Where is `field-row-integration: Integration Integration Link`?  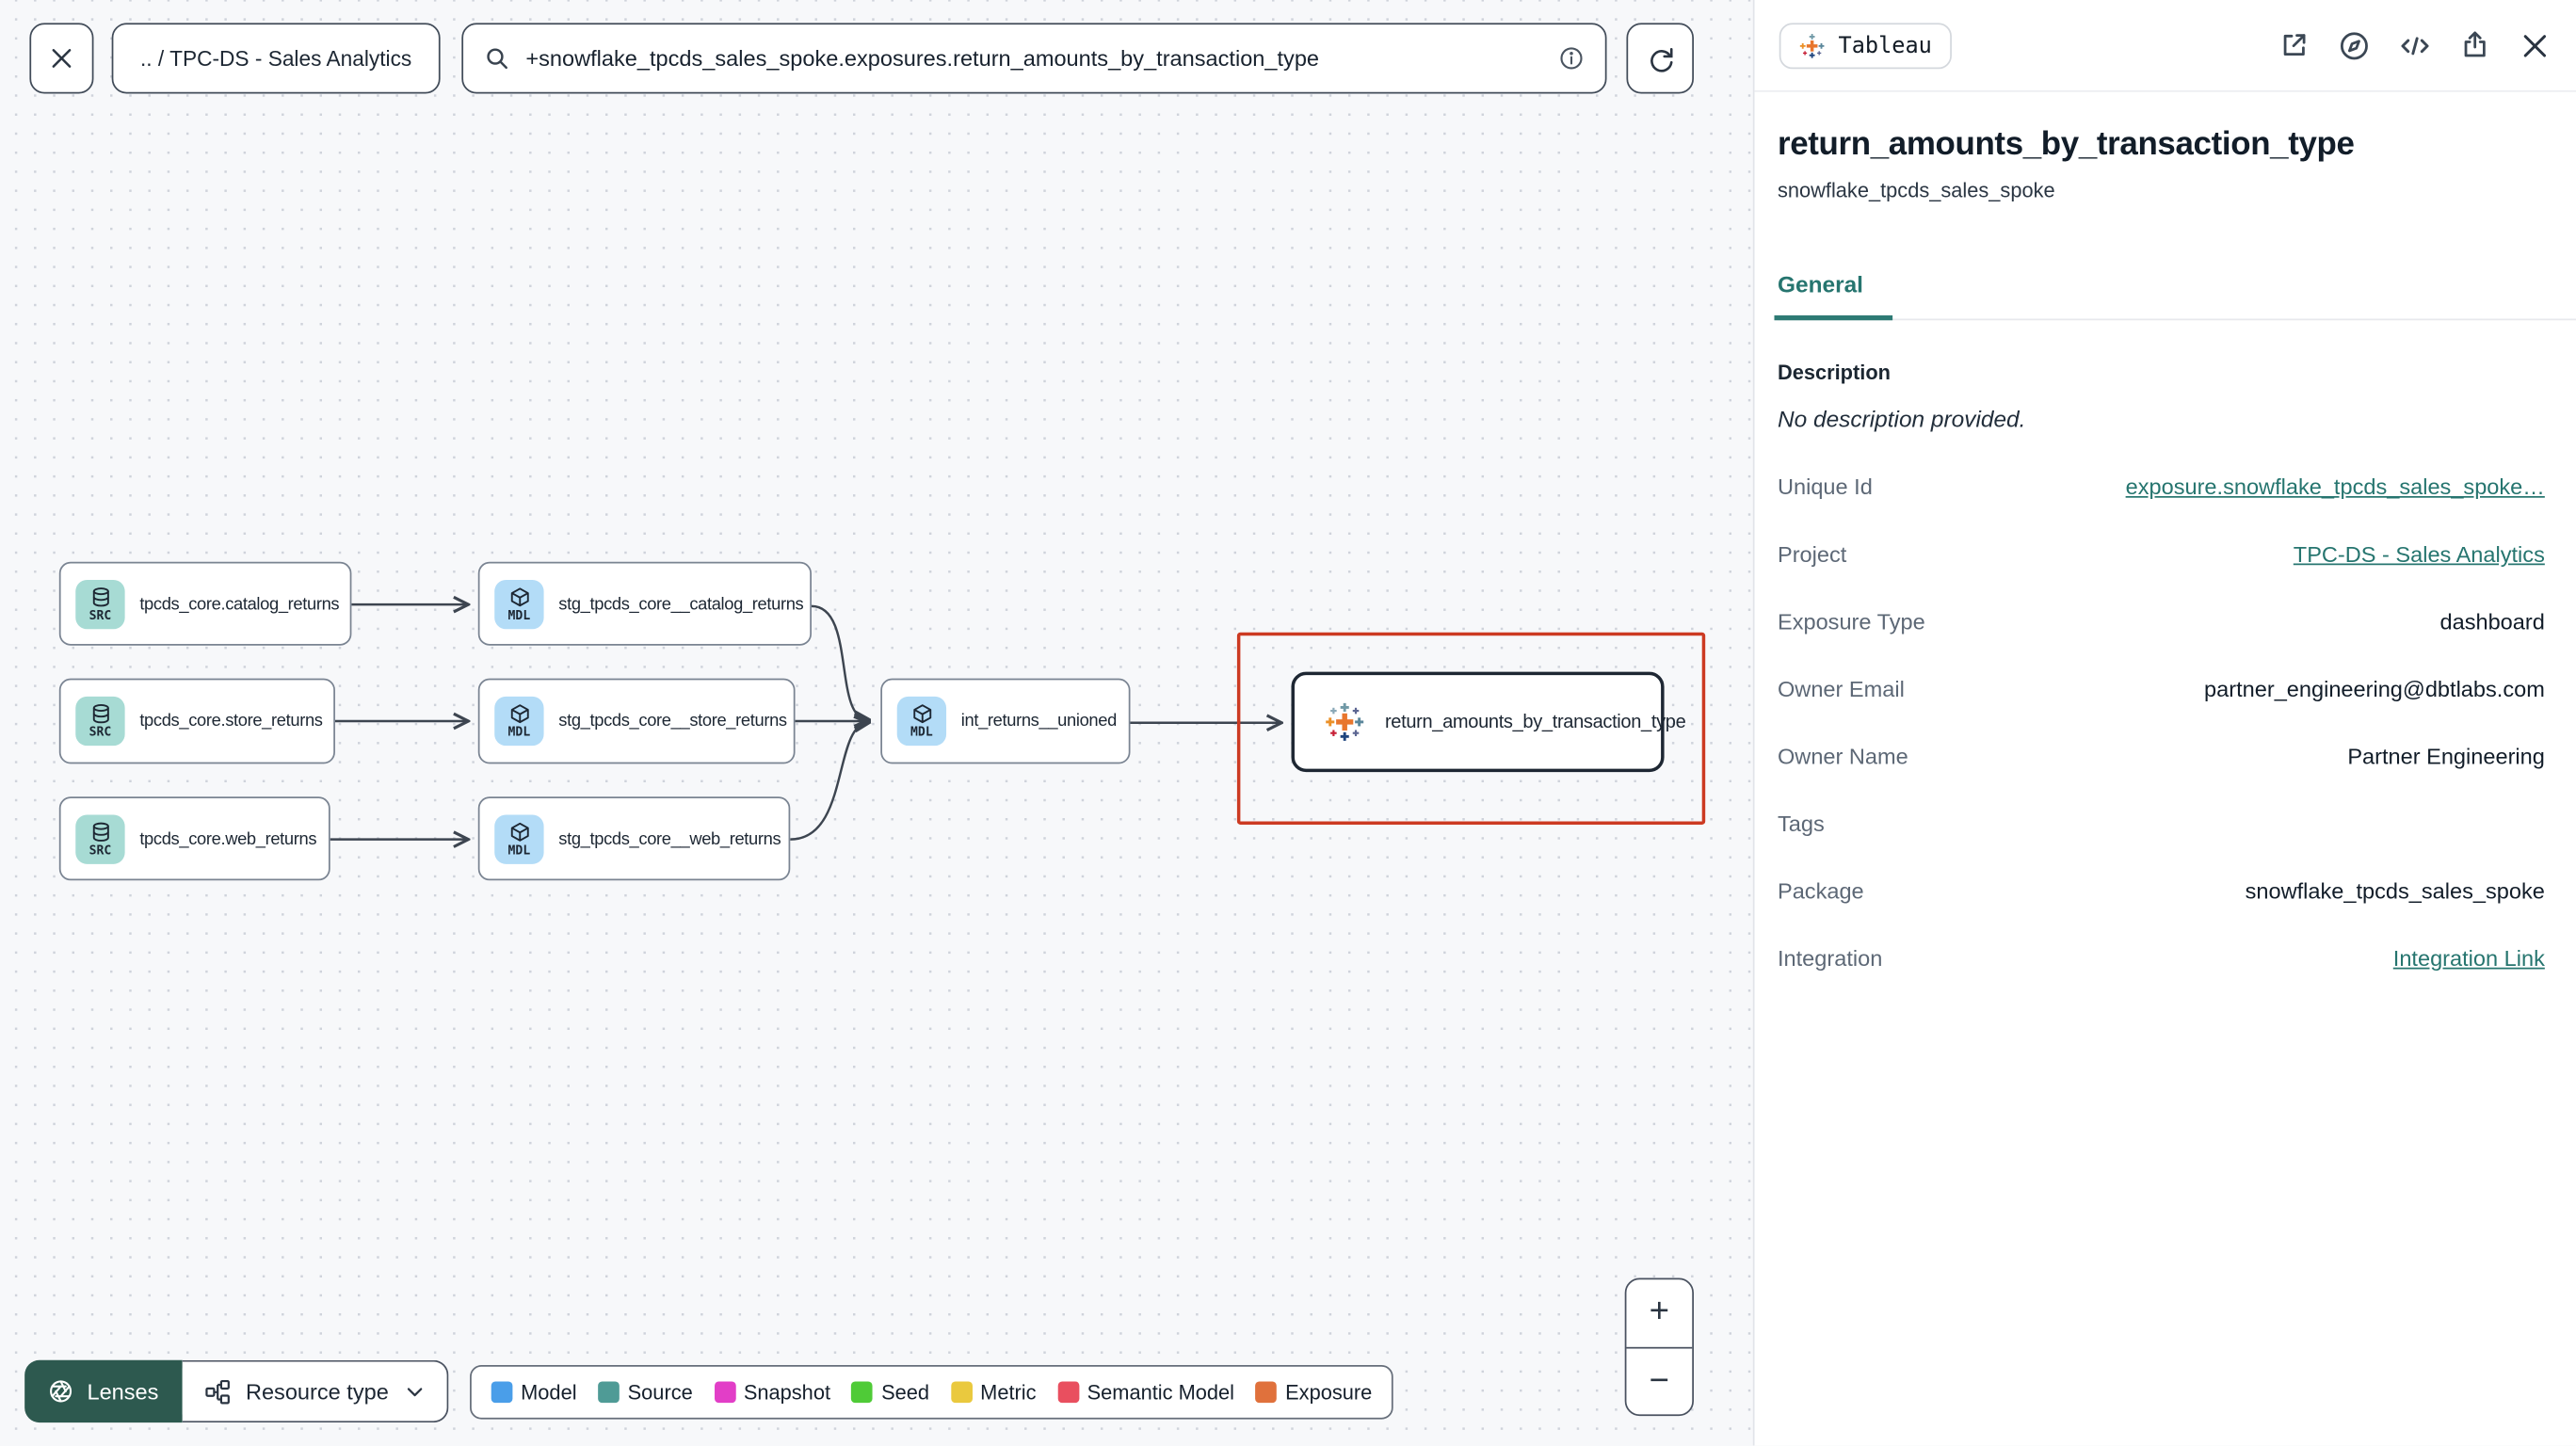
field-row-integration: Integration Integration Link is located at coordinates (2161, 959).